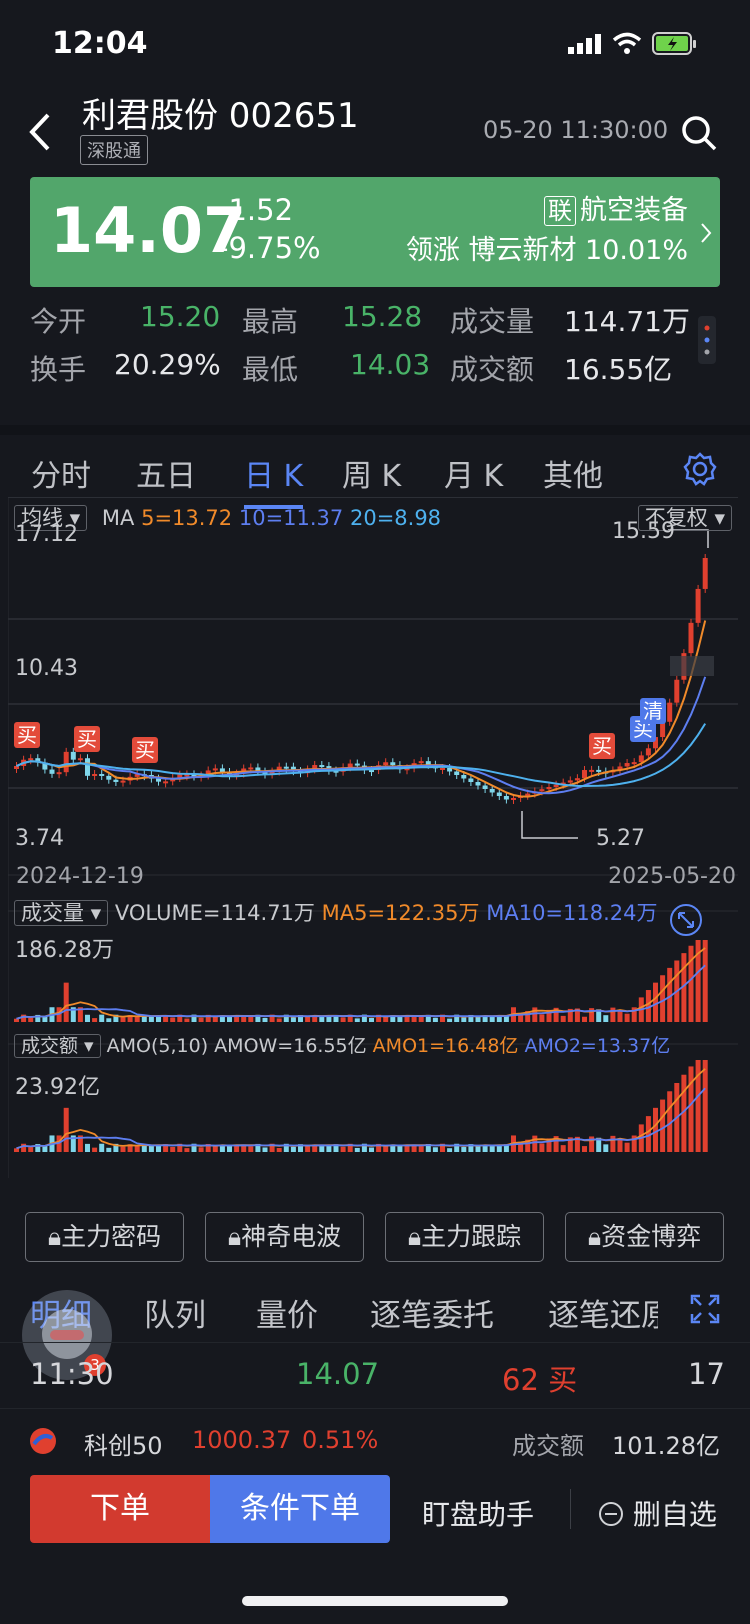  I want to click on last-price: 14.07, so click(148, 230).